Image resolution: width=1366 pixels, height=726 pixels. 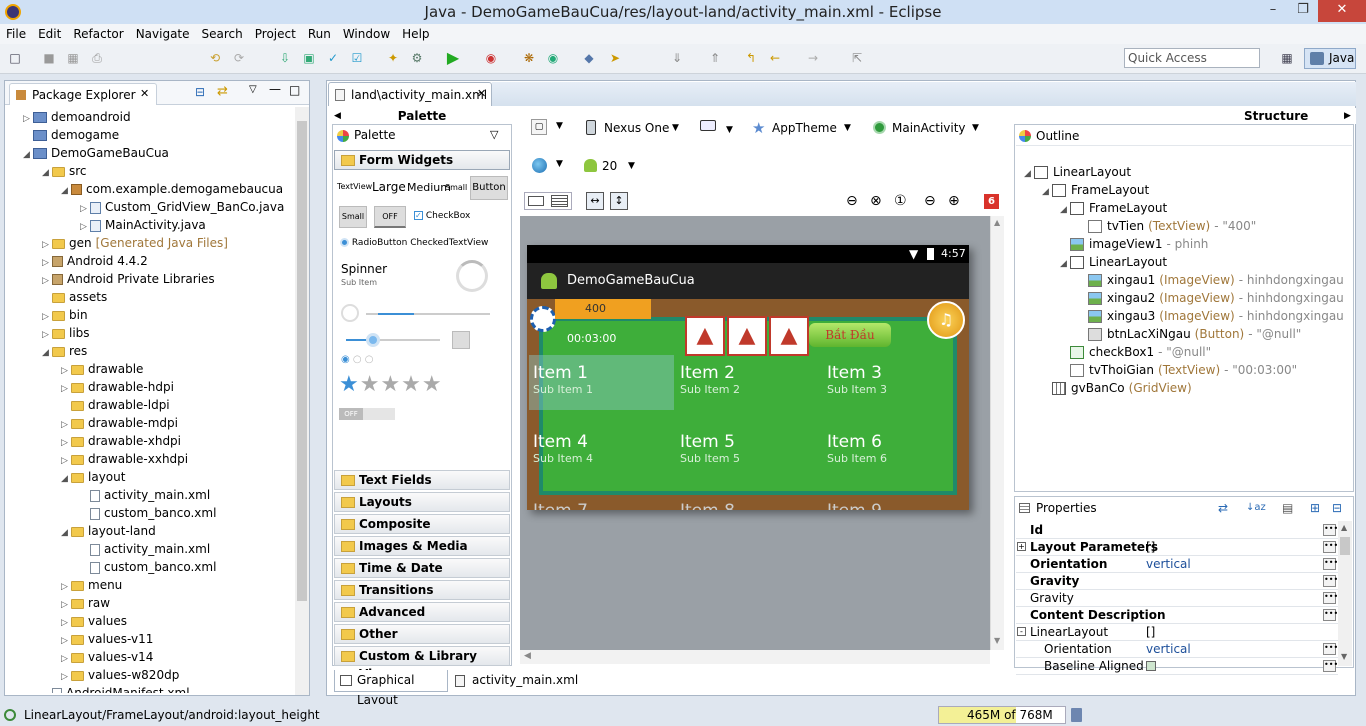 I want to click on widget-progress-small-icon, so click(x=350, y=313).